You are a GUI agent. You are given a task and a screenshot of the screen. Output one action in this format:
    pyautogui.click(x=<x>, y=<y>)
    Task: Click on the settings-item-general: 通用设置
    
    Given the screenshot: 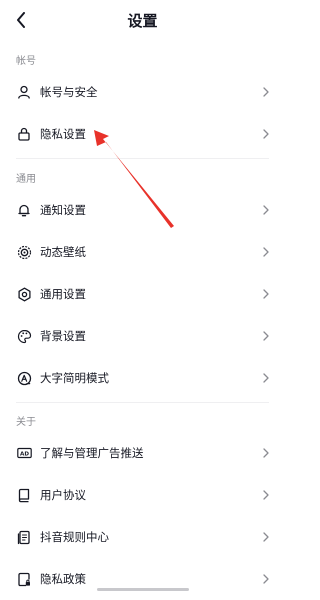 What is the action you would take?
    pyautogui.click(x=142, y=294)
    